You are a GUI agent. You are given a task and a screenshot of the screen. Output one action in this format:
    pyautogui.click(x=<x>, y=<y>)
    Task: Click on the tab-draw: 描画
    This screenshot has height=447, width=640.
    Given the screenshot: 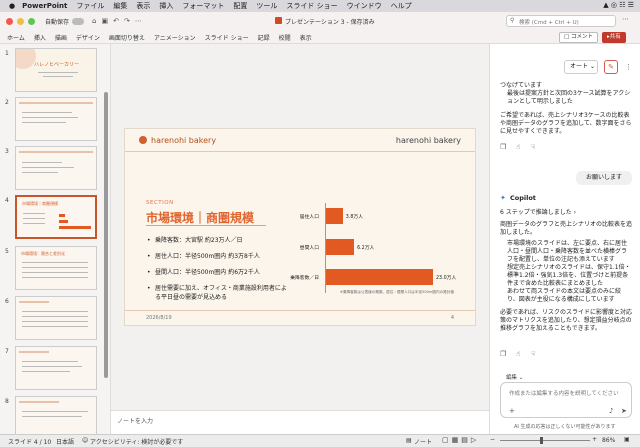 What is the action you would take?
    pyautogui.click(x=61, y=37)
    